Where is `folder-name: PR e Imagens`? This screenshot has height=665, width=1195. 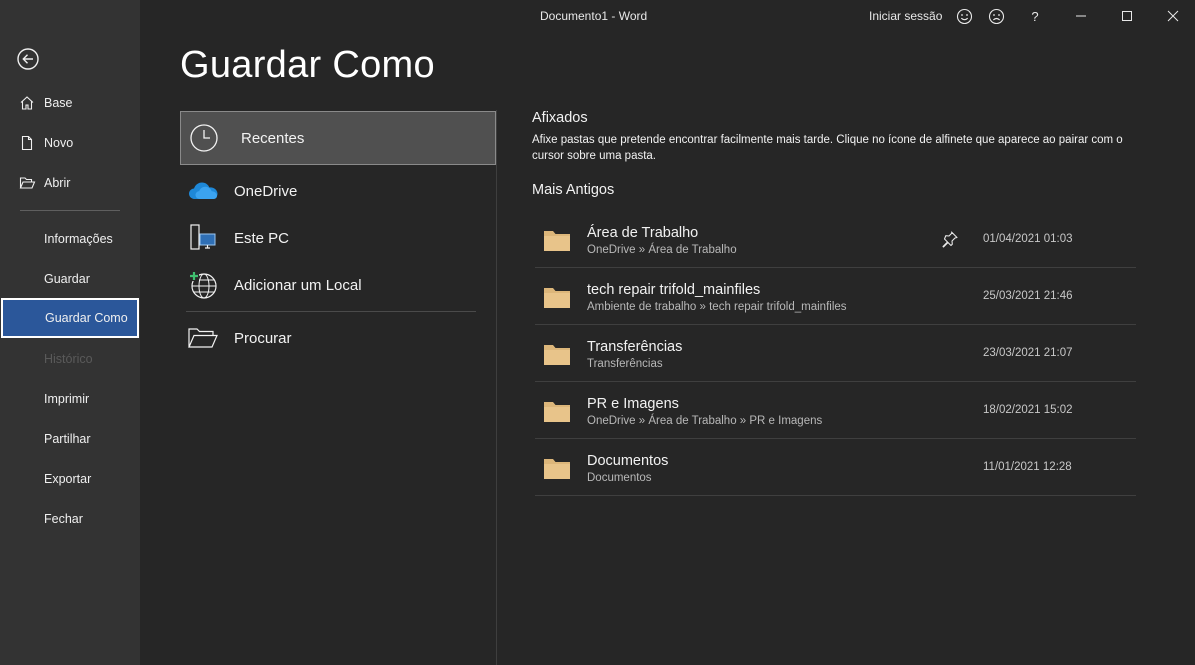 folder-name: PR e Imagens is located at coordinates (633, 404).